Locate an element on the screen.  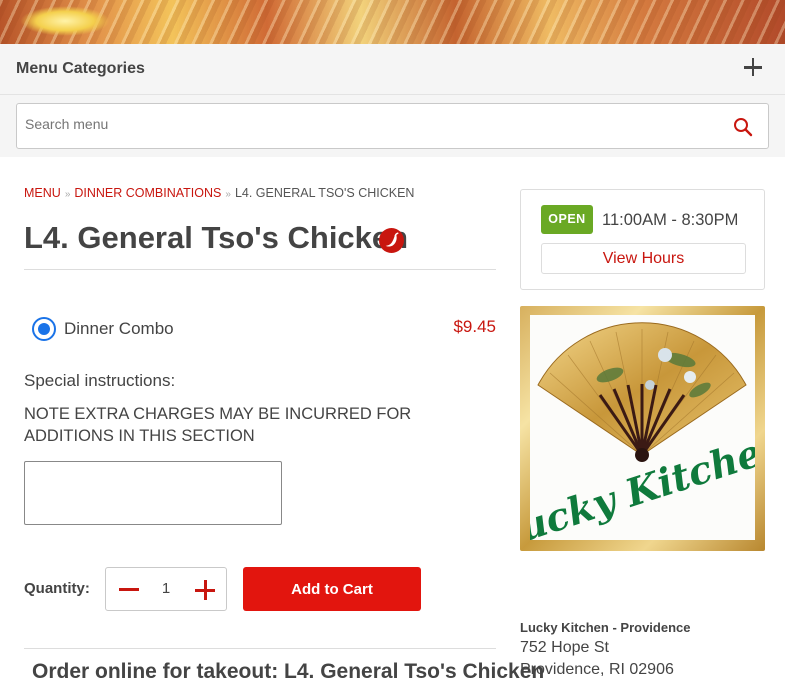
restaurant-street: 752 Hope St is located at coordinates (564, 647).